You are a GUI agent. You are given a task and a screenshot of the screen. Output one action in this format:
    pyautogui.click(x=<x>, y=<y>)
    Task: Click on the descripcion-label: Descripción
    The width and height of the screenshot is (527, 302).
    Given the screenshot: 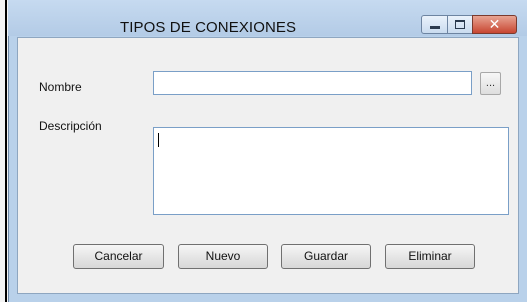 What is the action you would take?
    pyautogui.click(x=70, y=126)
    